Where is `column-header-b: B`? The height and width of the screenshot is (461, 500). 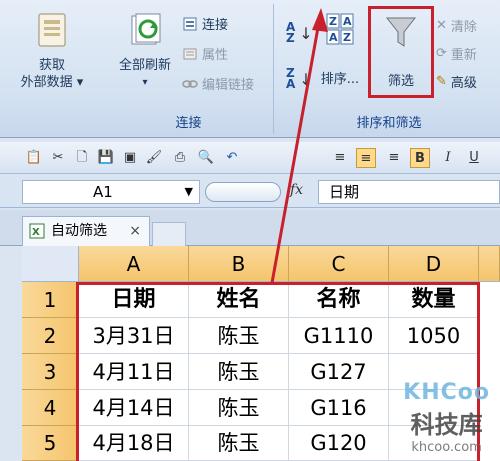 column-header-b: B is located at coordinates (239, 264).